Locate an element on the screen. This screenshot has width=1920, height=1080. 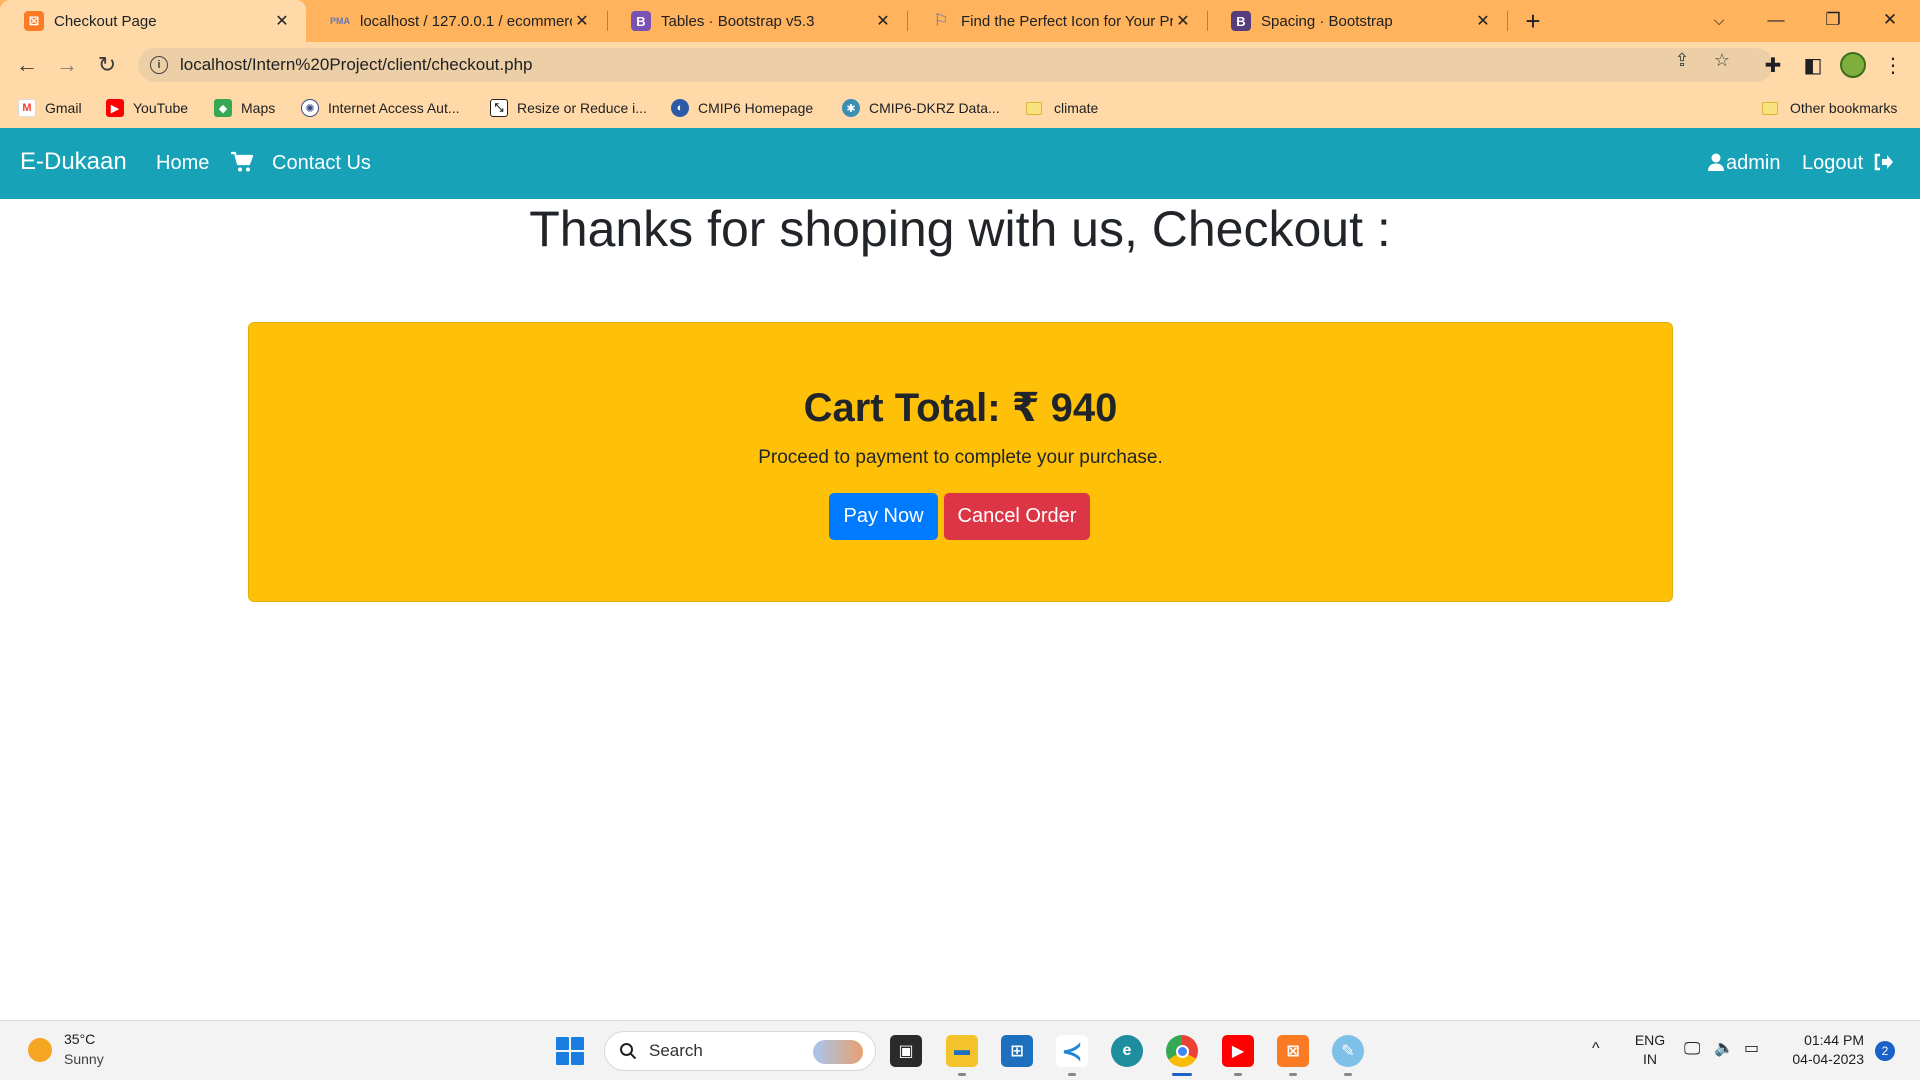
brand-logo: E-Dukaan is located at coordinates (73, 162).